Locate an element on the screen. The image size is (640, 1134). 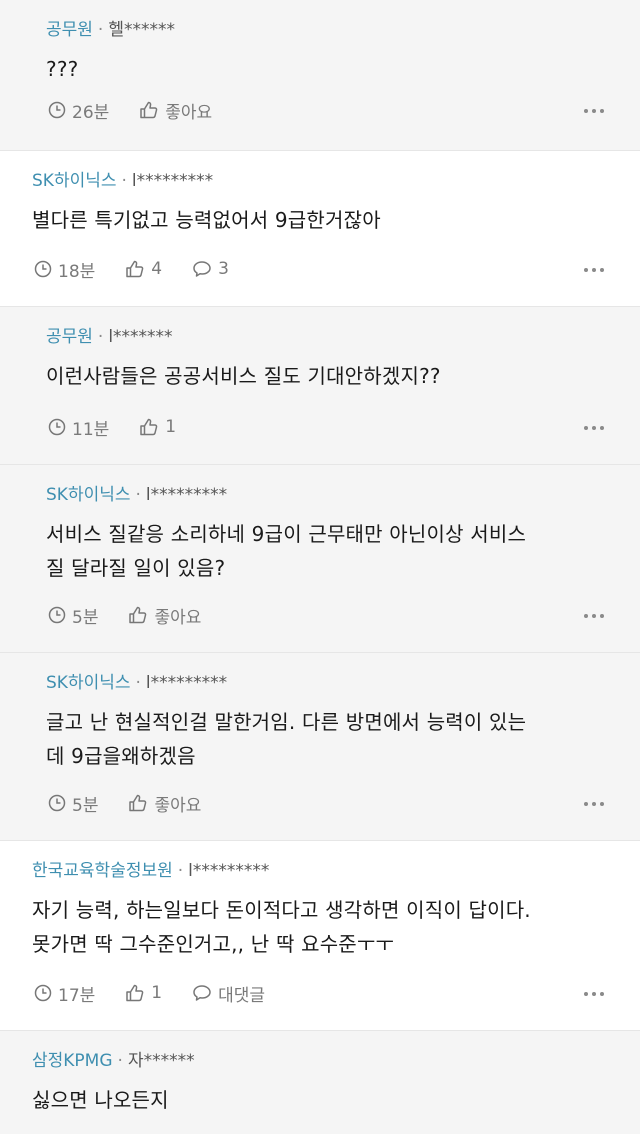
reply-button: 대댓글 is located at coordinates (228, 993).